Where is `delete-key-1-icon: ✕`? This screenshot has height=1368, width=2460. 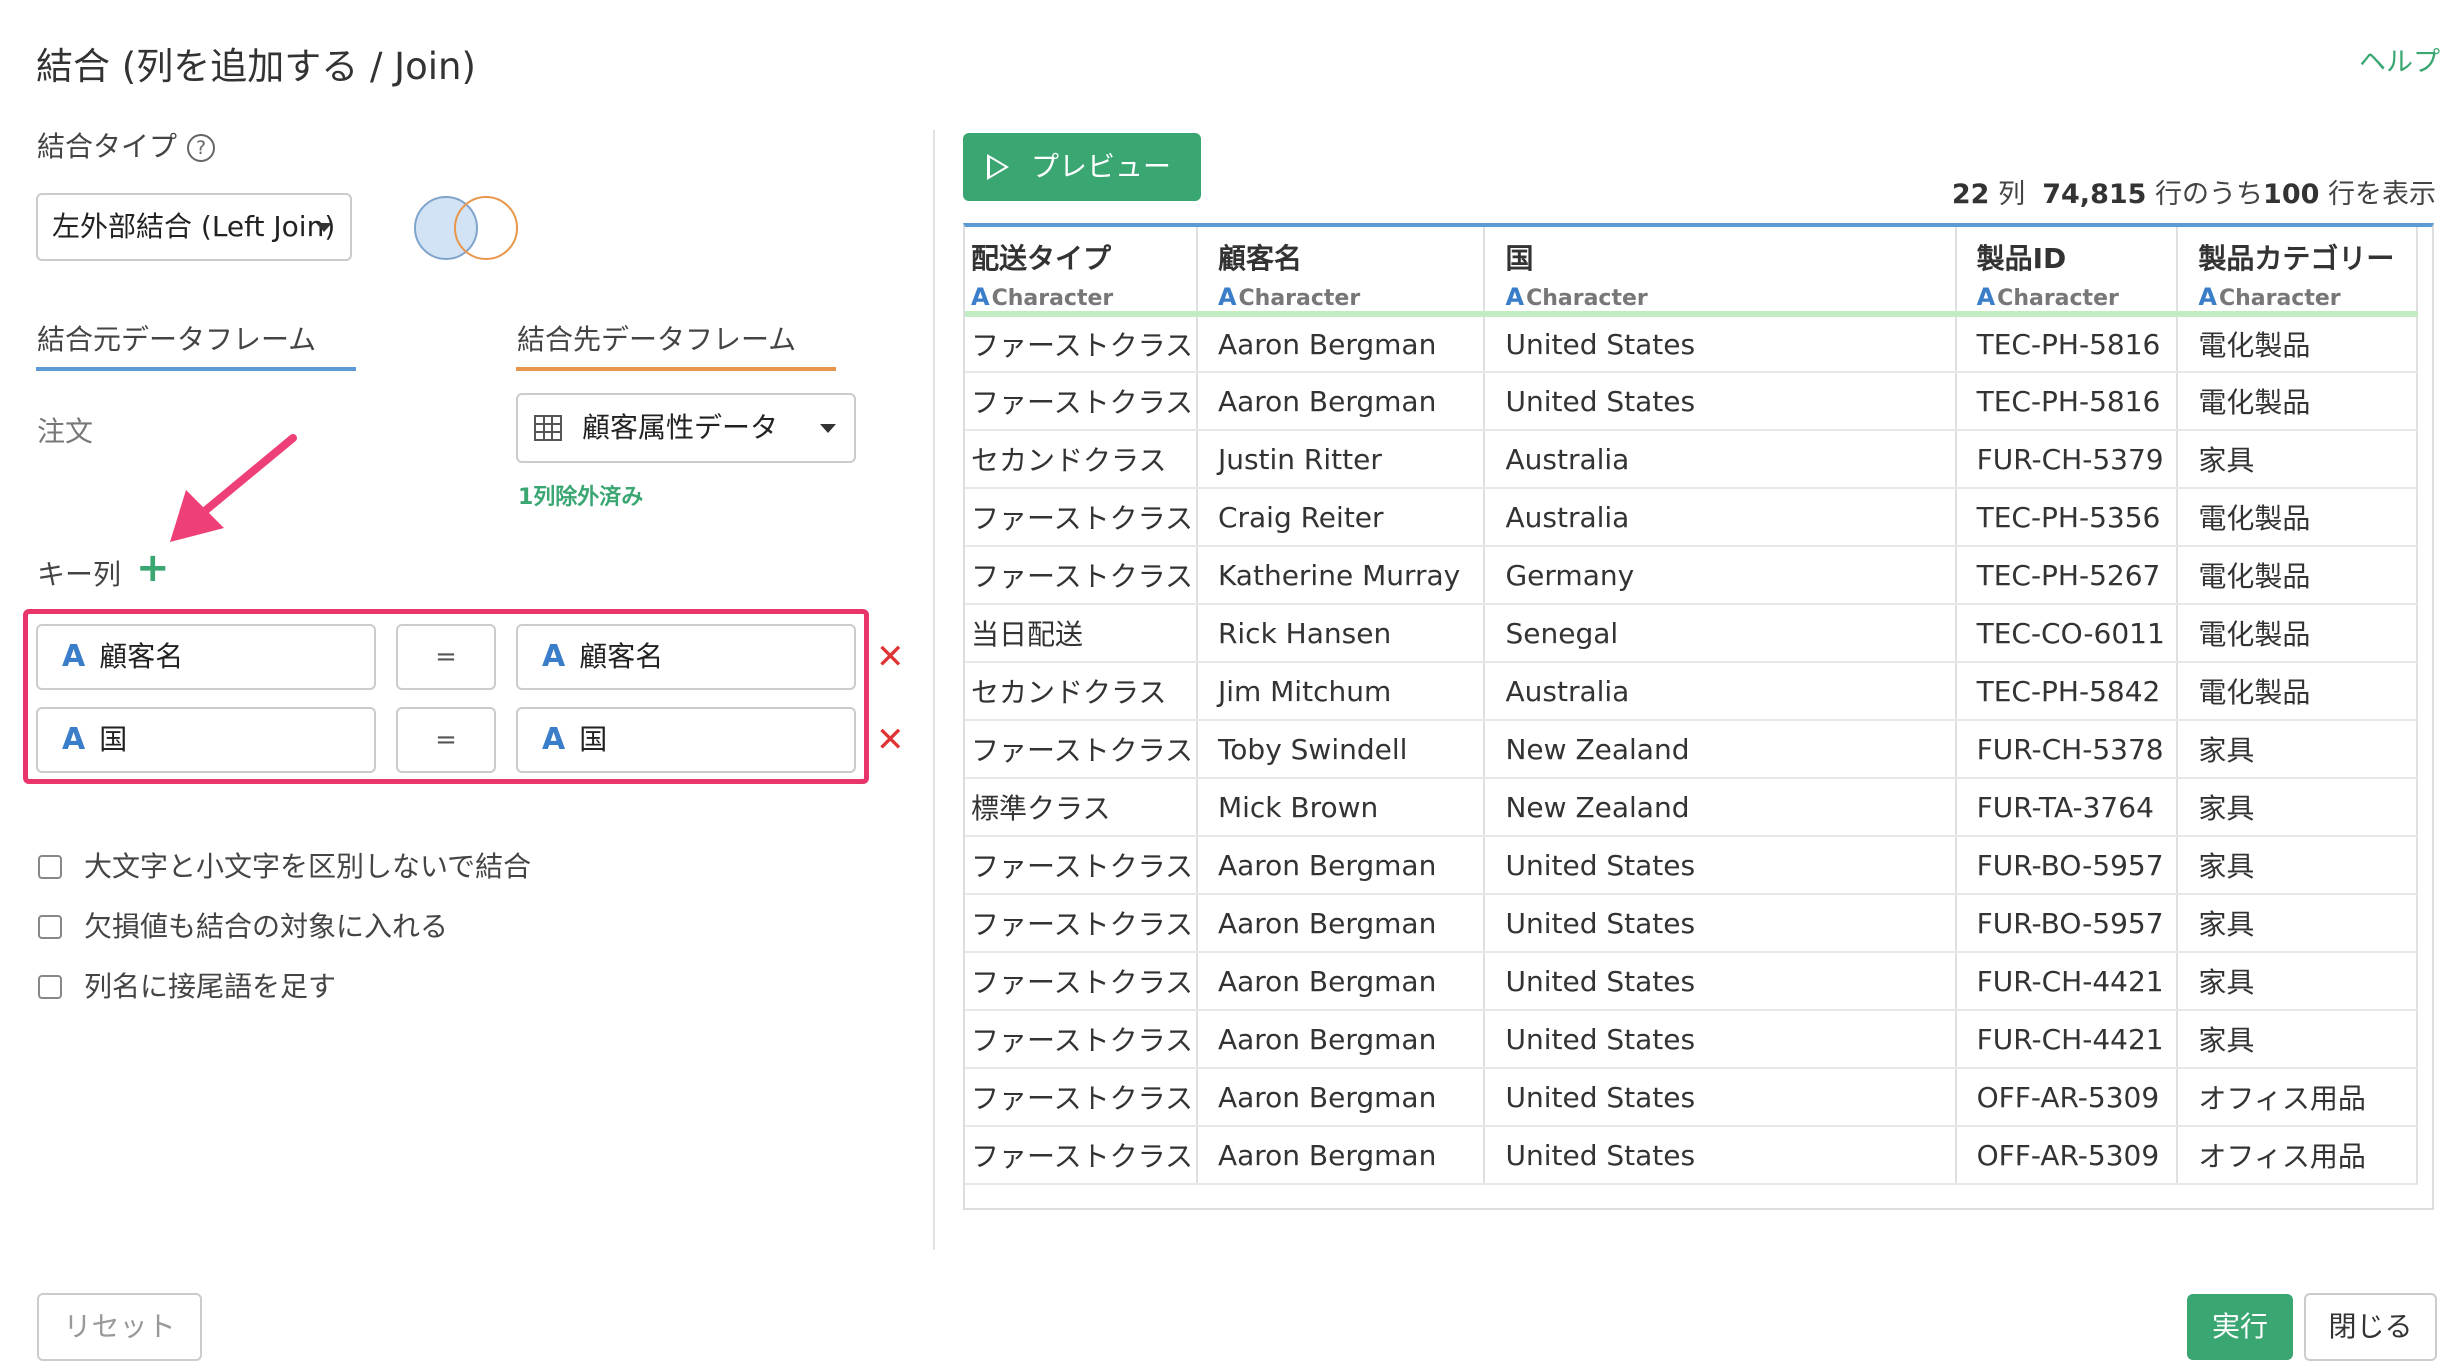
delete-key-1-icon: ✕ is located at coordinates (890, 657).